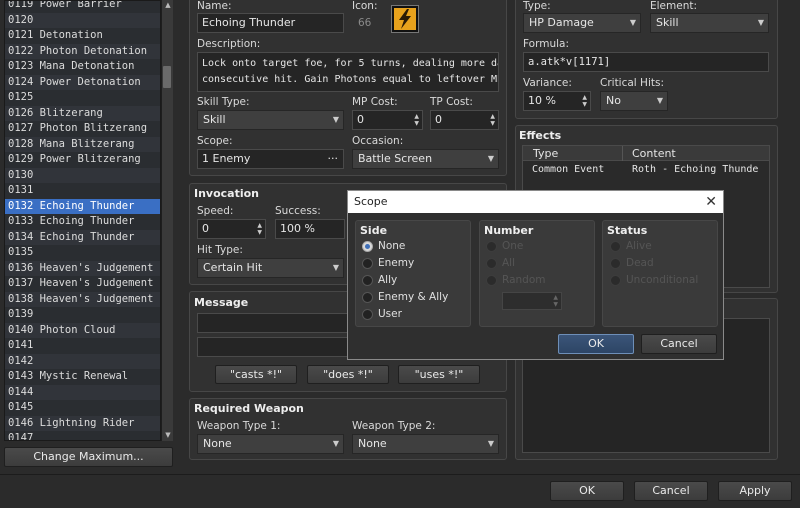 The image size is (800, 508). I want to click on skill-list-item: 0147, so click(82, 435).